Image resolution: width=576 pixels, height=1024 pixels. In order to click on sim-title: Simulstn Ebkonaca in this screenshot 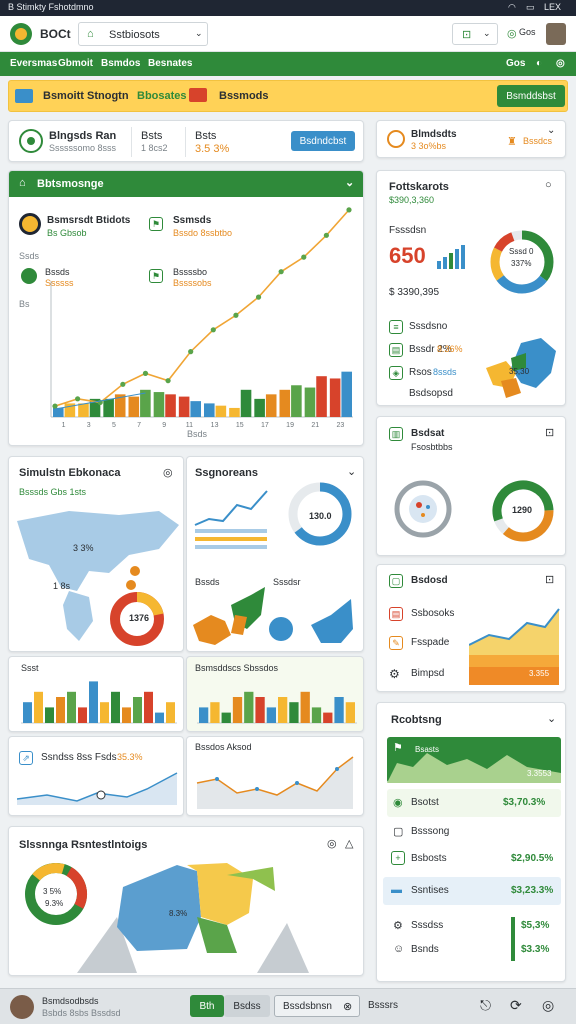, I will do `click(70, 473)`.